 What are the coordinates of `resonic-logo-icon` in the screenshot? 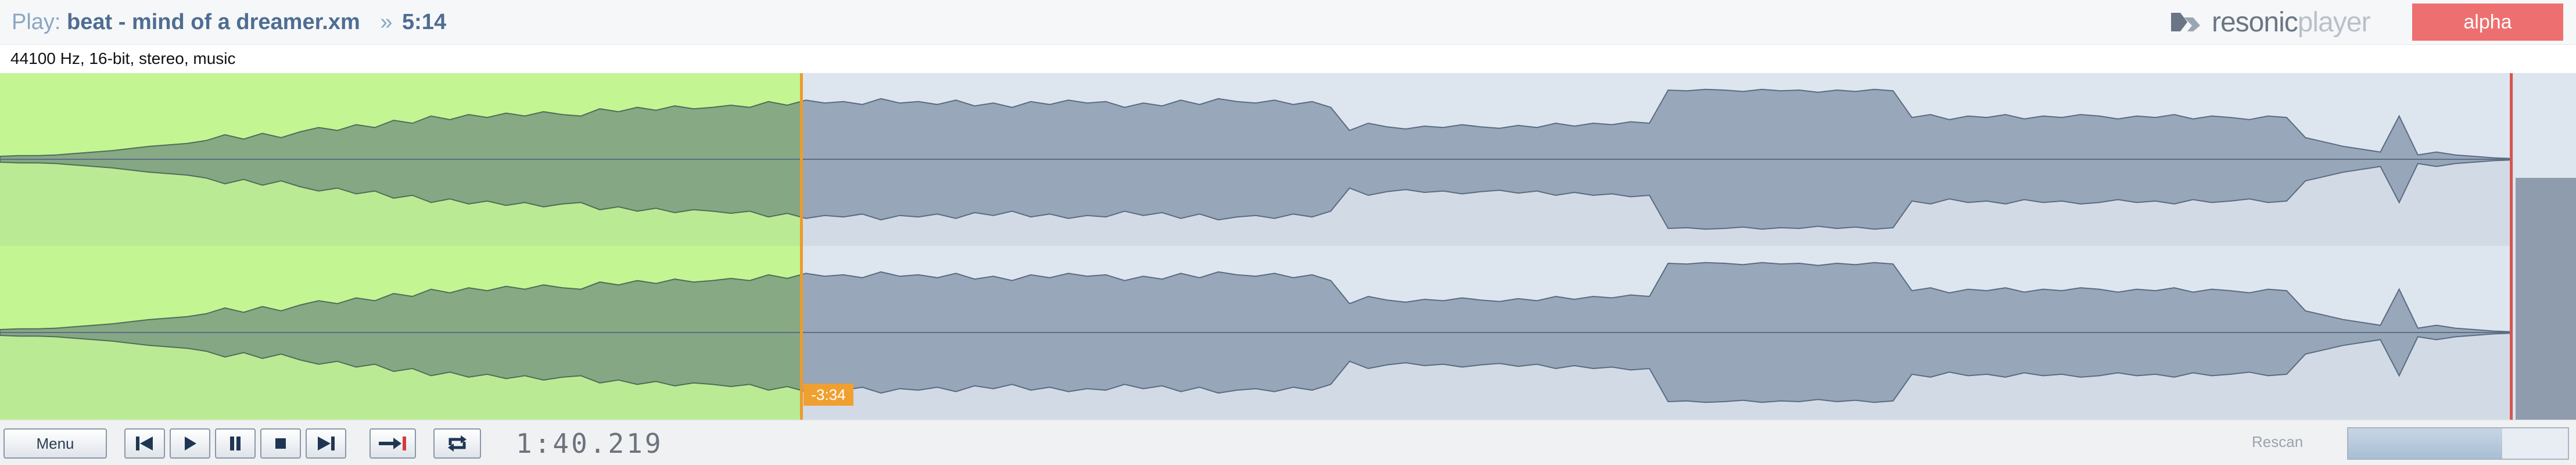 It's located at (2185, 22).